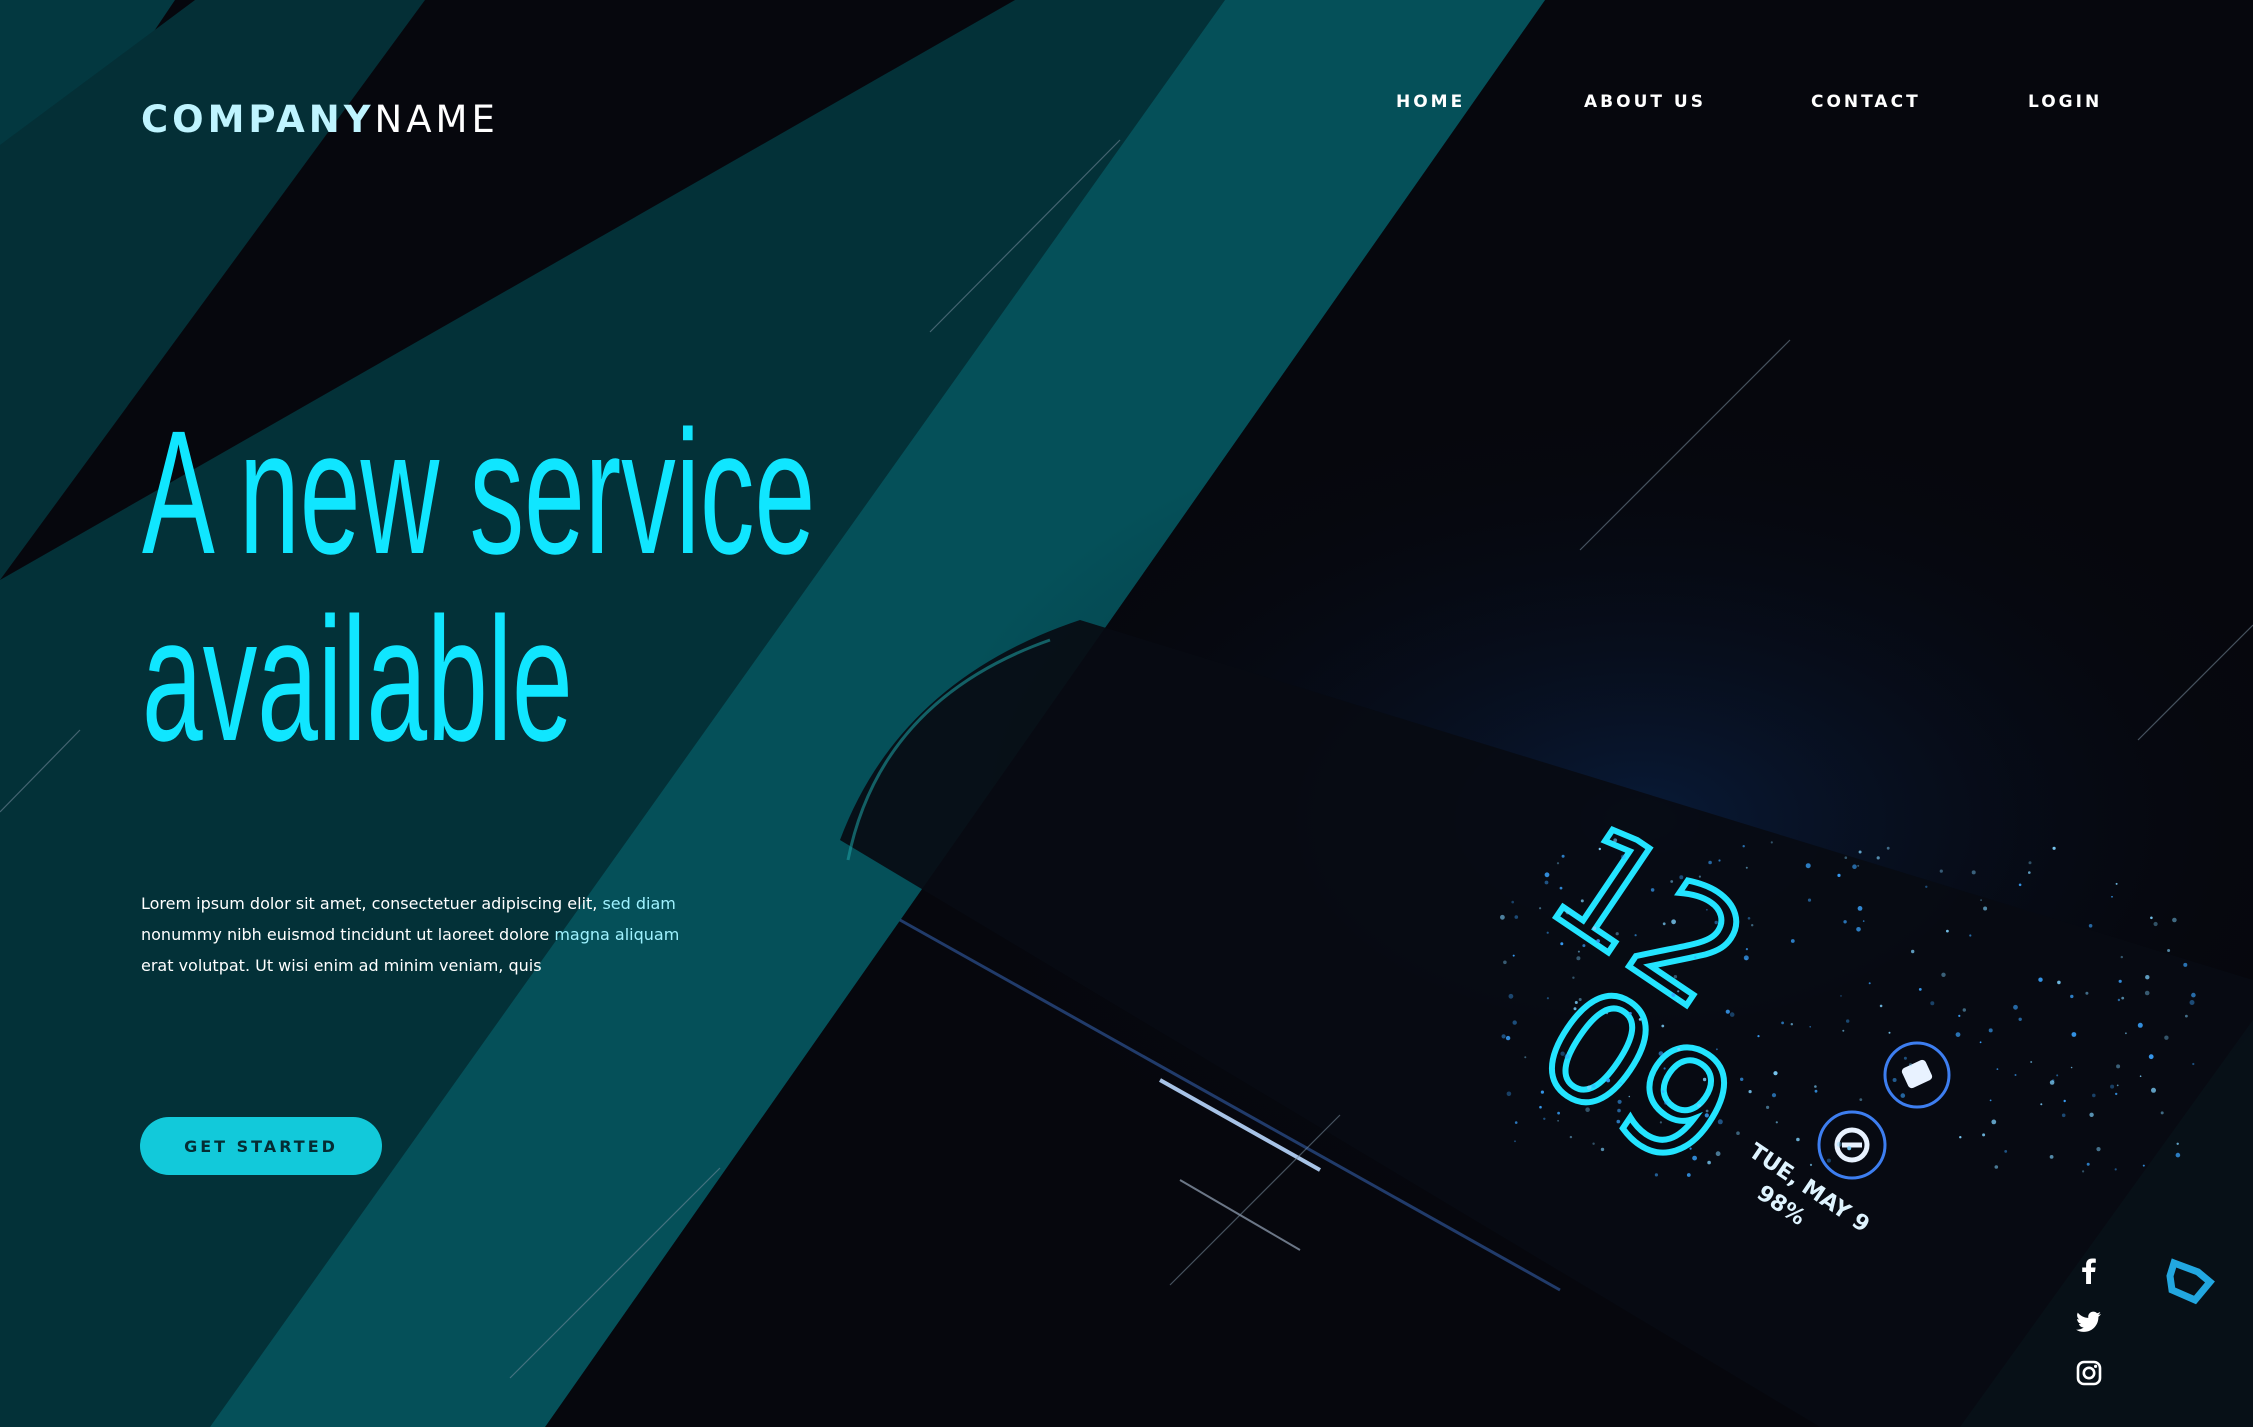 This screenshot has width=2253, height=1427. I want to click on instagram-icon, so click(2089, 1373).